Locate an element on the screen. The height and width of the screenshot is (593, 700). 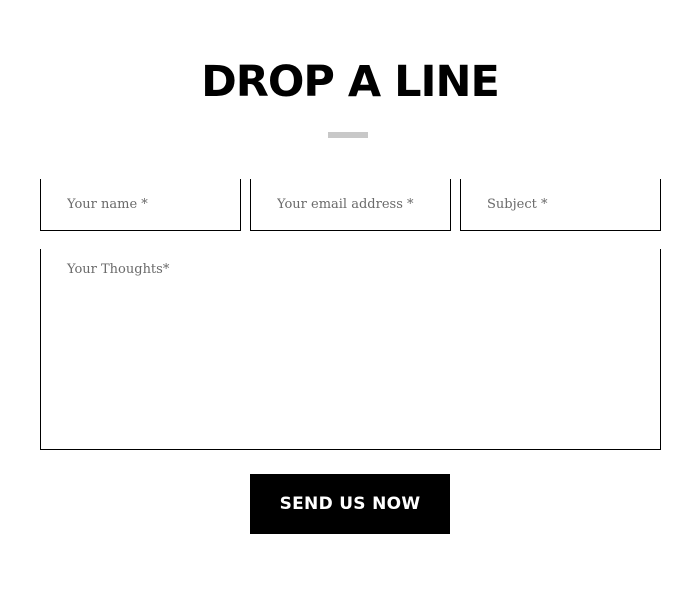
name-input is located at coordinates (140, 205).